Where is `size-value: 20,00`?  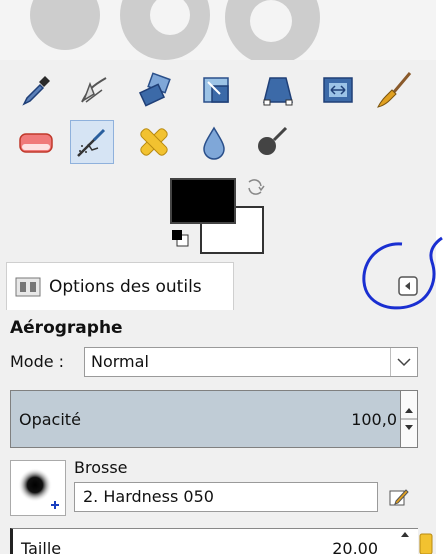
size-value: 20,00 is located at coordinates (355, 546).